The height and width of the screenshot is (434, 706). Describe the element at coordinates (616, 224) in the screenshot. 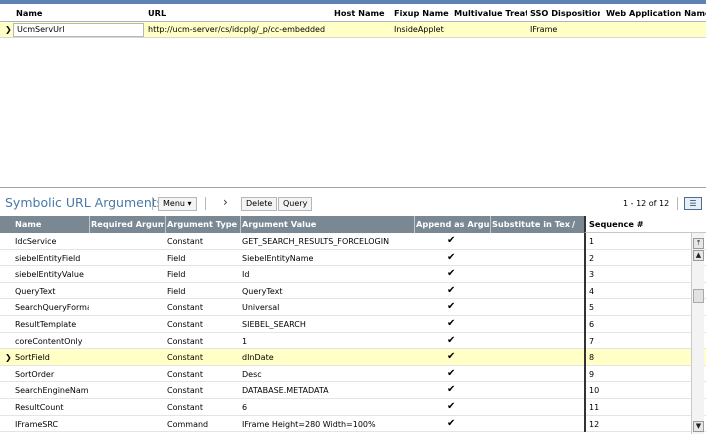

I see `column-header-sequence: Sequence #` at that location.